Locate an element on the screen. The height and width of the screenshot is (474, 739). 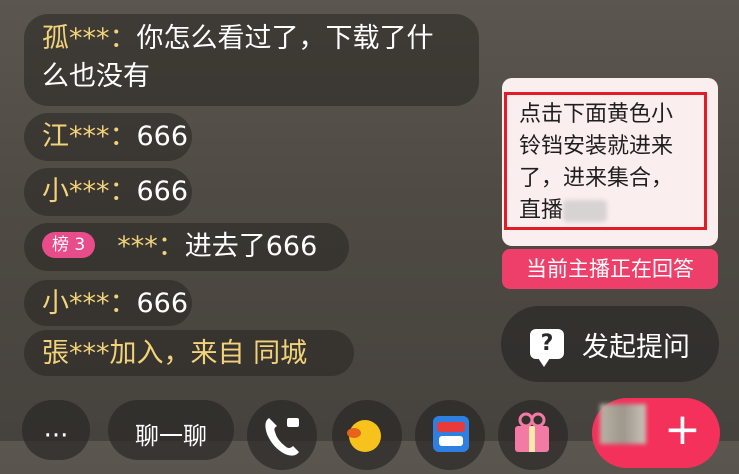
join-notice: 張***加入，来自 同城 is located at coordinates (189, 353).